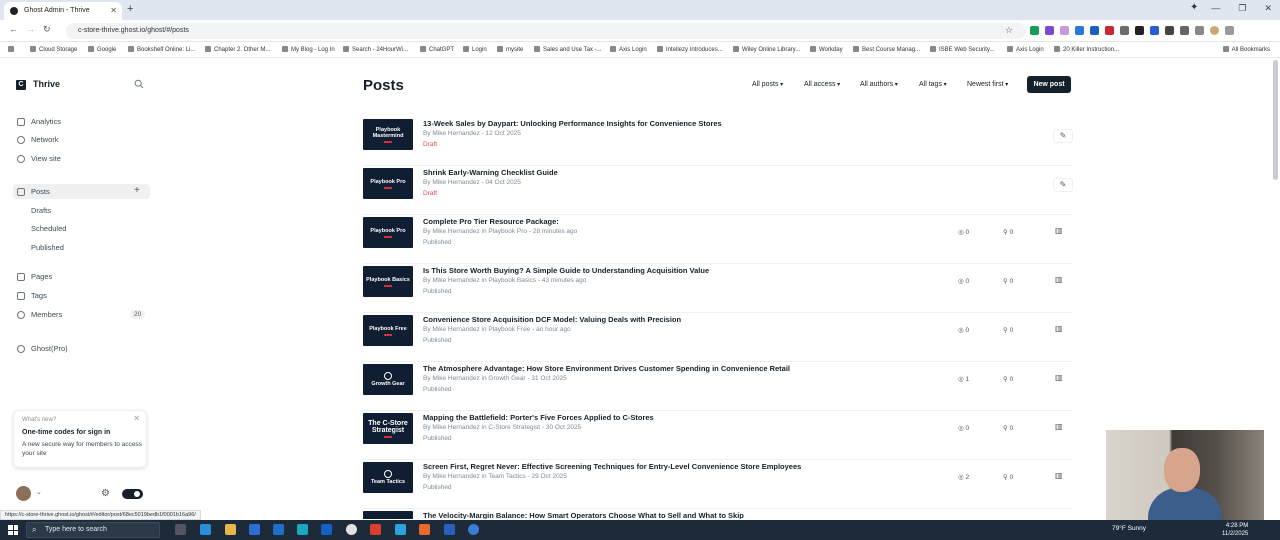 The image size is (1280, 540). Describe the element at coordinates (546, 31) in the screenshot. I see `url-input: c-store-thrive.ghost.io/ghost/#/posts` at that location.